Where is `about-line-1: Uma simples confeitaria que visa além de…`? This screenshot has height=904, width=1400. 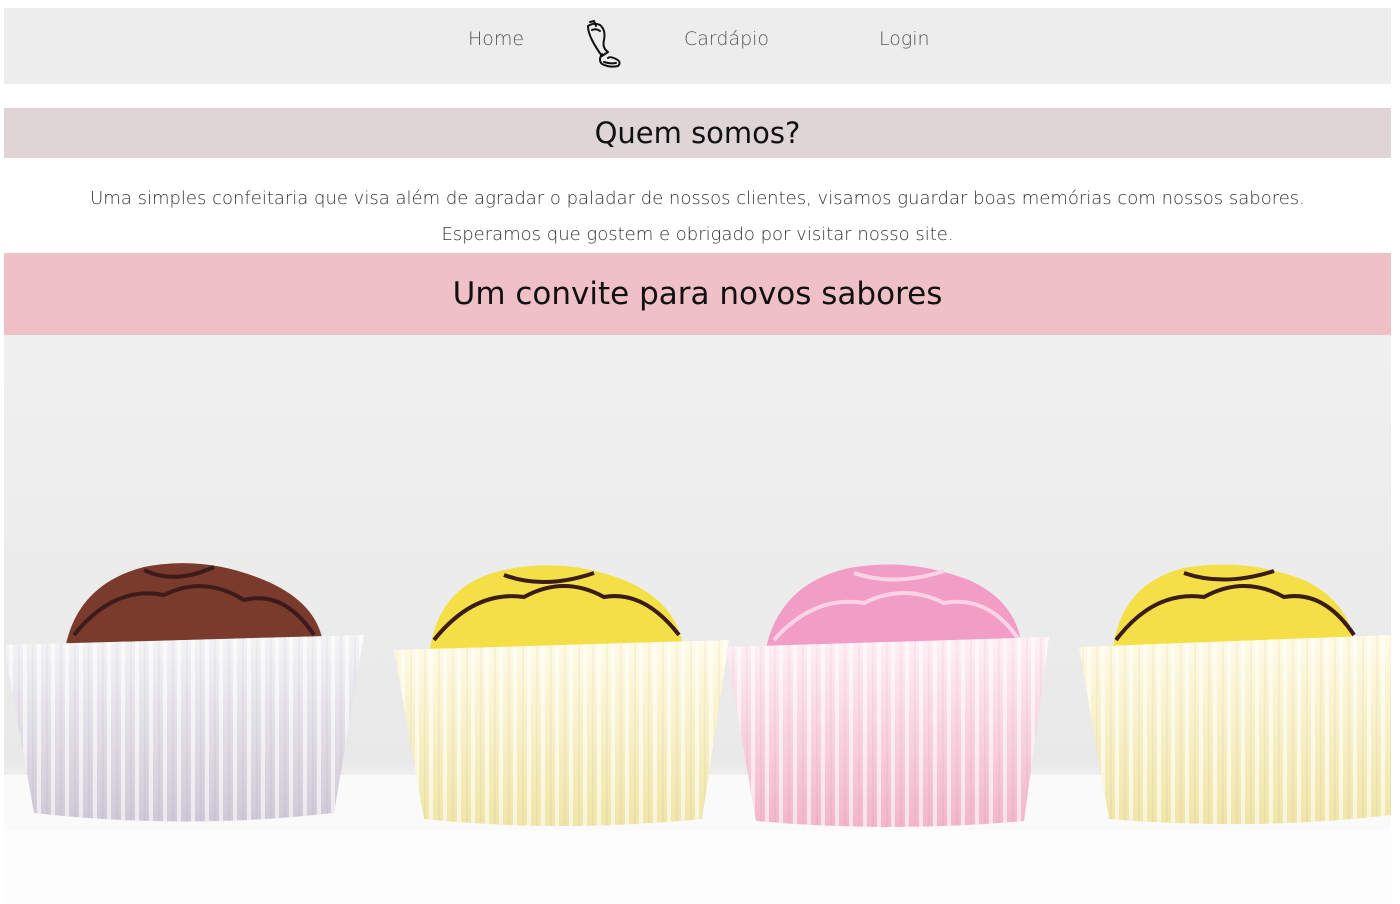 about-line-1: Uma simples confeitaria que visa além de… is located at coordinates (697, 198).